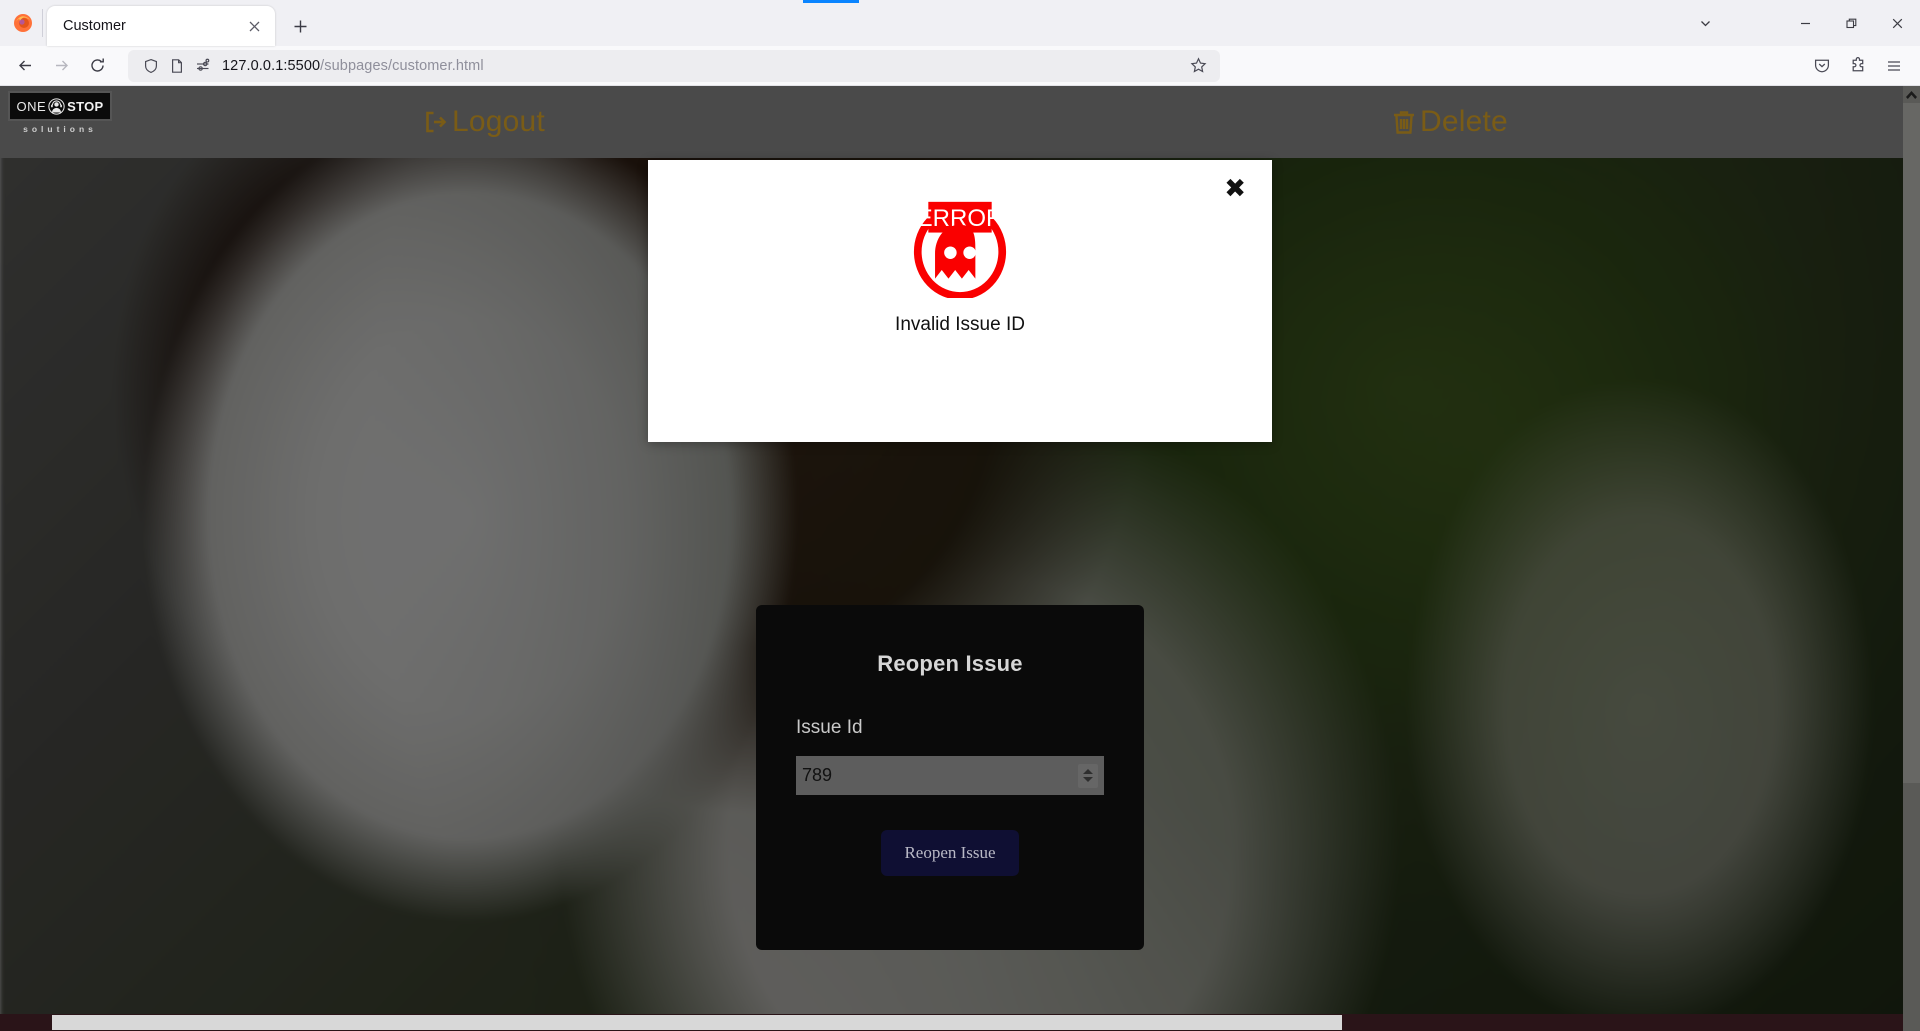  I want to click on tab-close-icon, so click(254, 26).